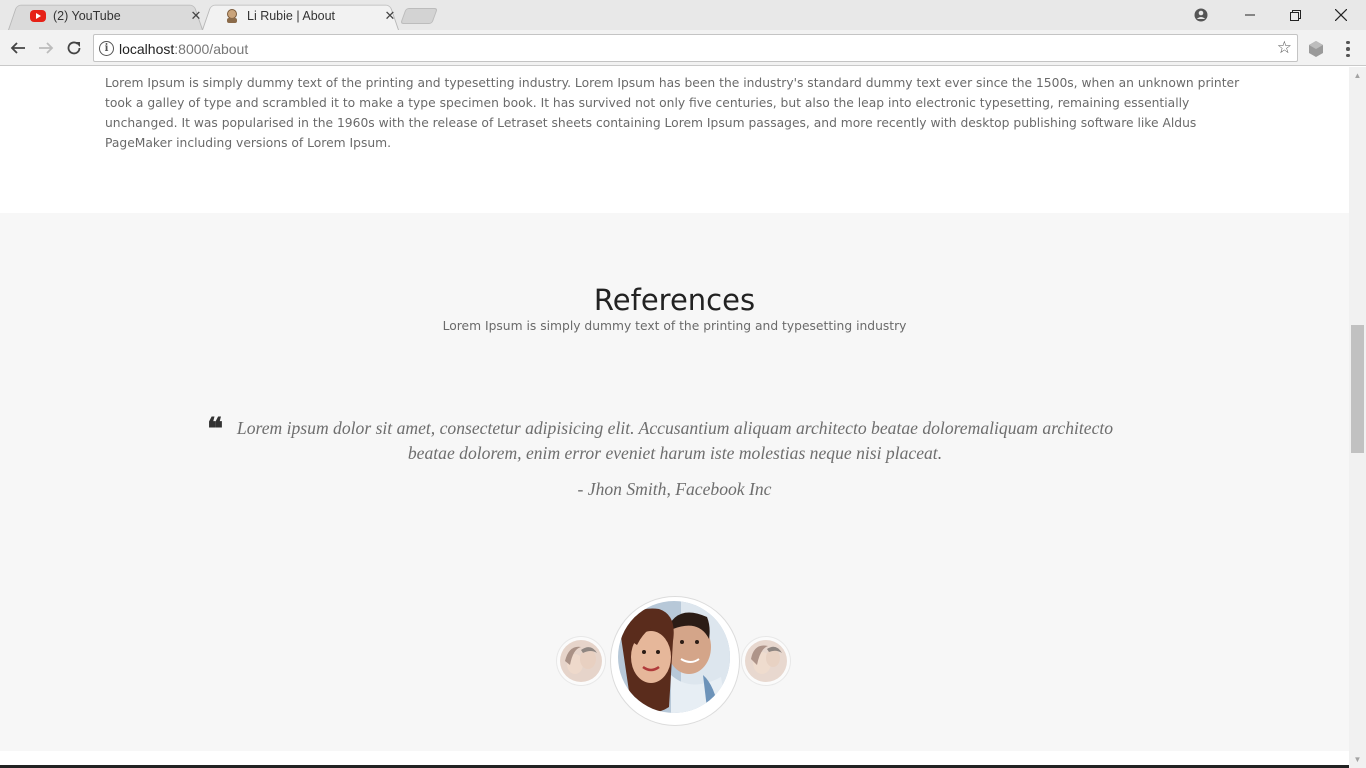  Describe the element at coordinates (674, 489) in the screenshot. I see `testimonial-author: - Jhon Smith, Facebook Inc` at that location.